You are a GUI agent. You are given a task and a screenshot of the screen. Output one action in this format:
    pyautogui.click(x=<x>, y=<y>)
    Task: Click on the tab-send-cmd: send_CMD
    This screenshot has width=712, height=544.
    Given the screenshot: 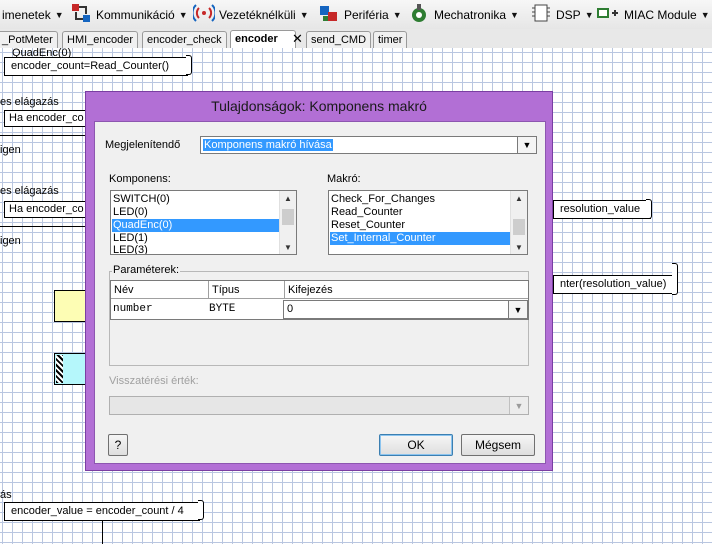 What is the action you would take?
    pyautogui.click(x=339, y=39)
    